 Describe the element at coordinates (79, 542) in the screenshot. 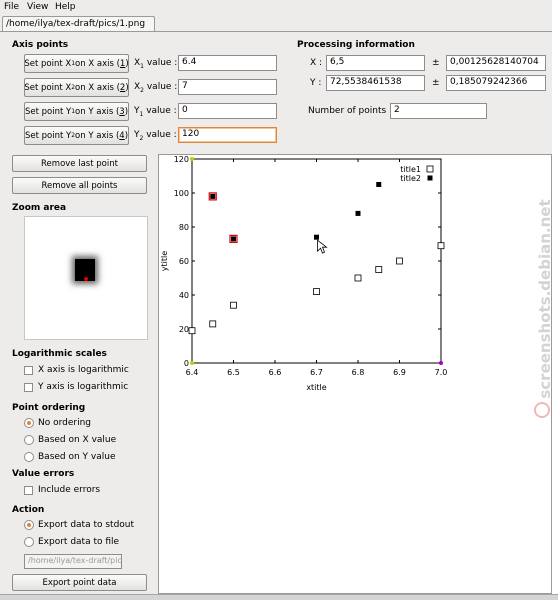

I see `export-file-label: Export data to file` at that location.